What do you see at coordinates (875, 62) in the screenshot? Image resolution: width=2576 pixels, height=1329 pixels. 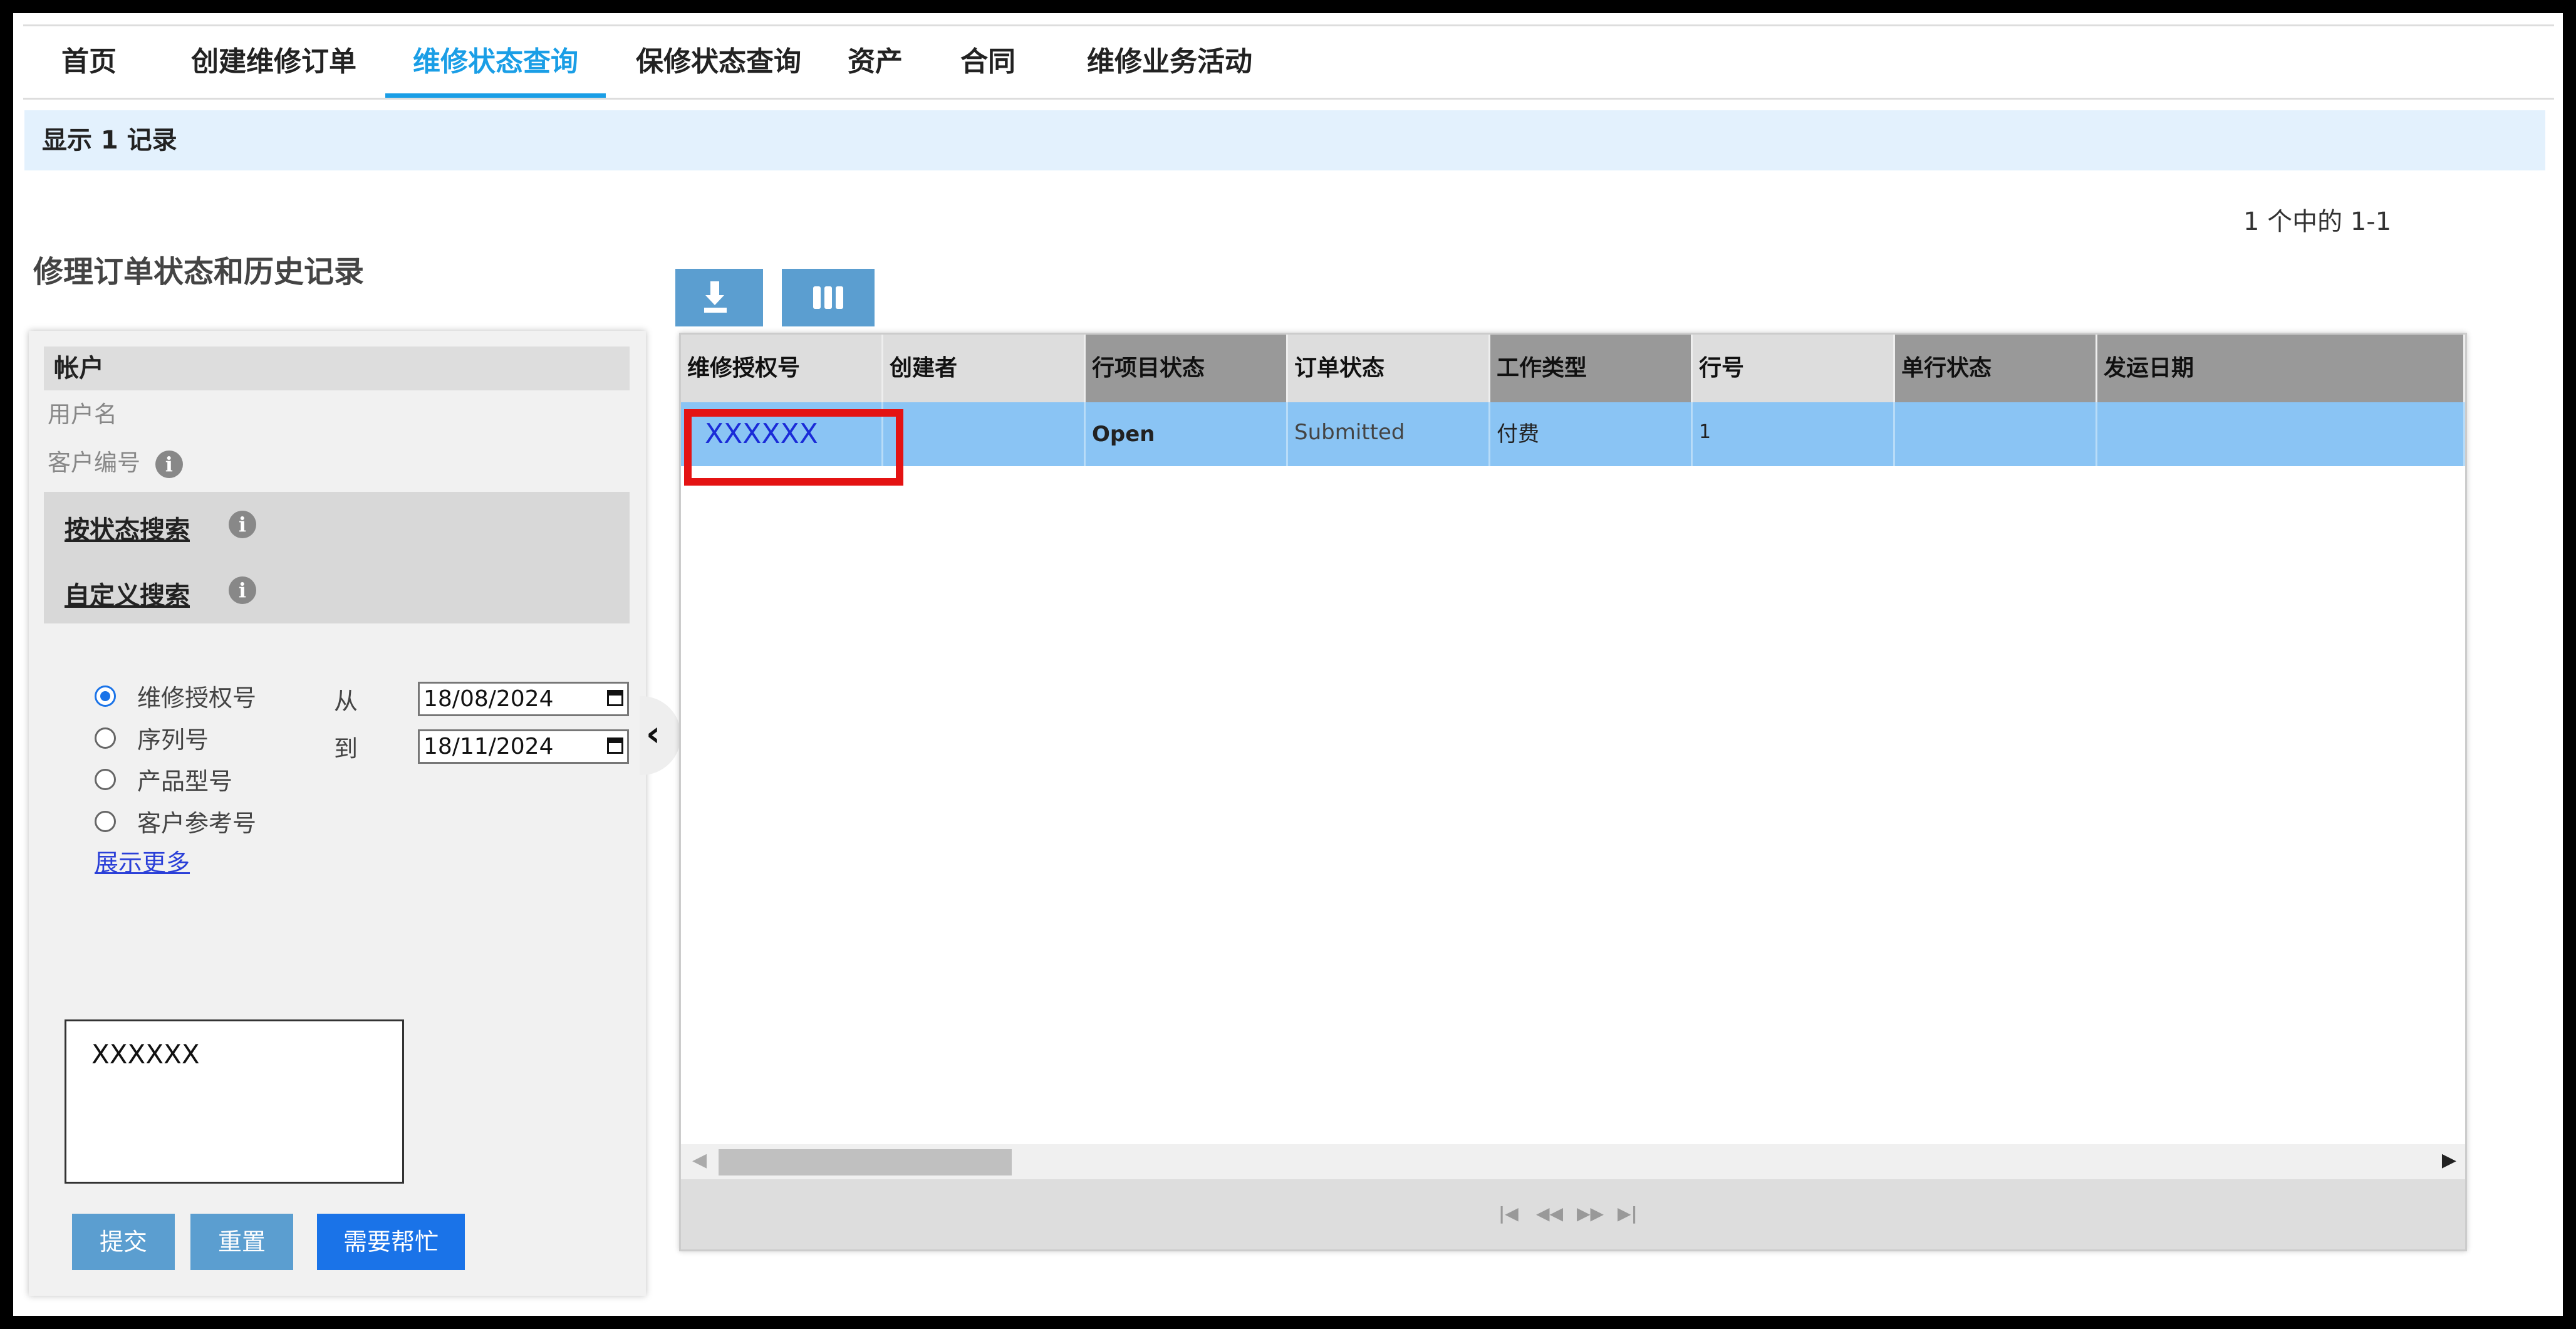 I see `tab-assets: 资产` at bounding box center [875, 62].